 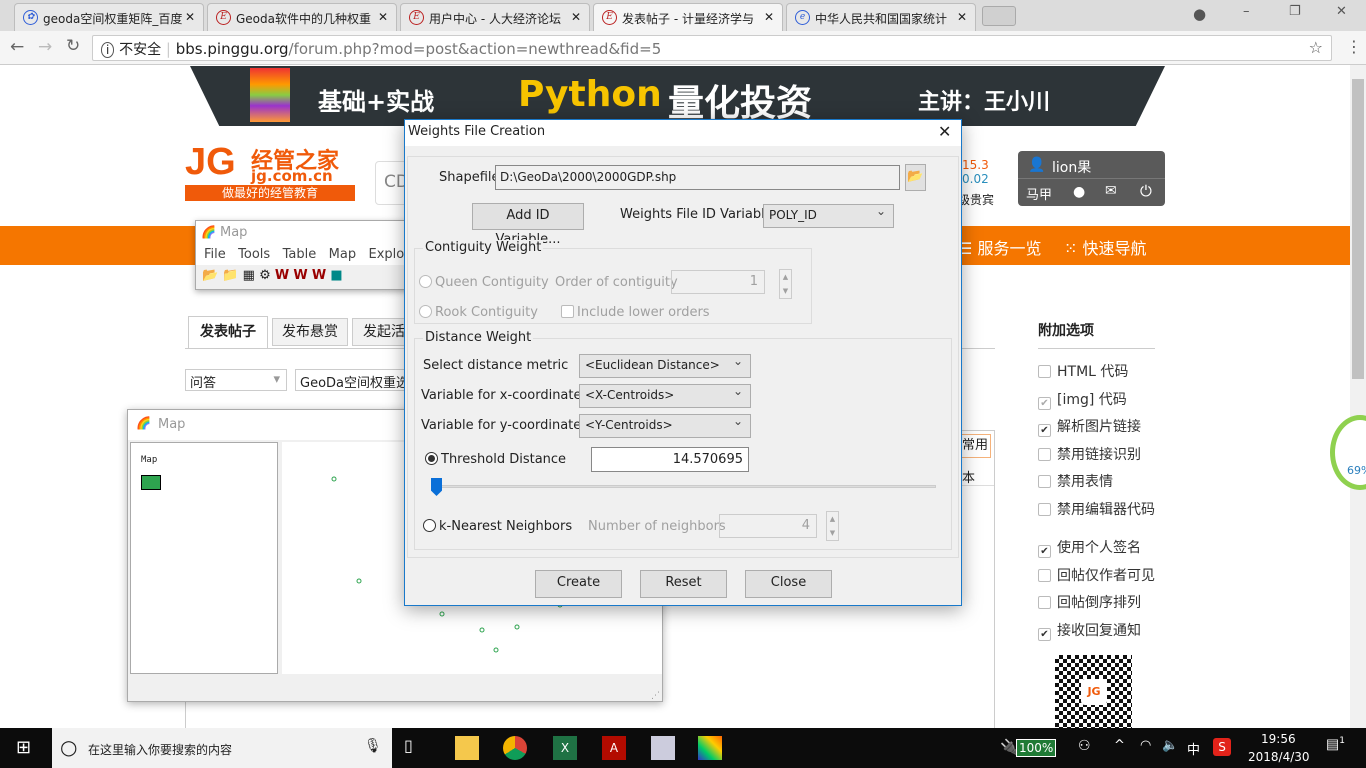 What do you see at coordinates (265, 275) in the screenshot?
I see `tool-icon: ⚙` at bounding box center [265, 275].